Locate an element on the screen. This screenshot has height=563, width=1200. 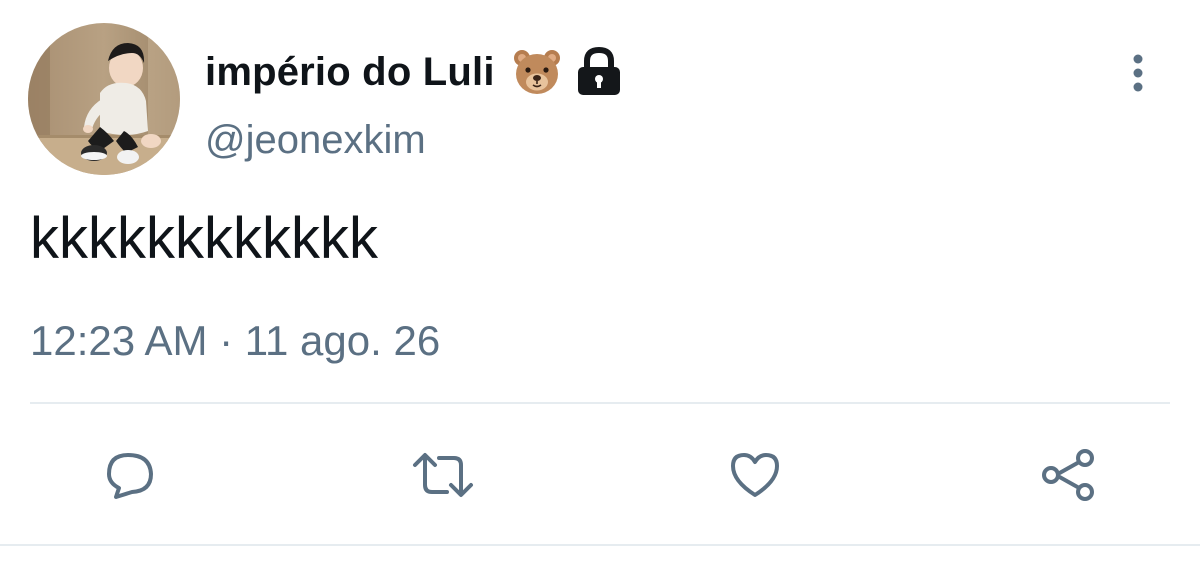
more-options-button is located at coordinates (1138, 72).